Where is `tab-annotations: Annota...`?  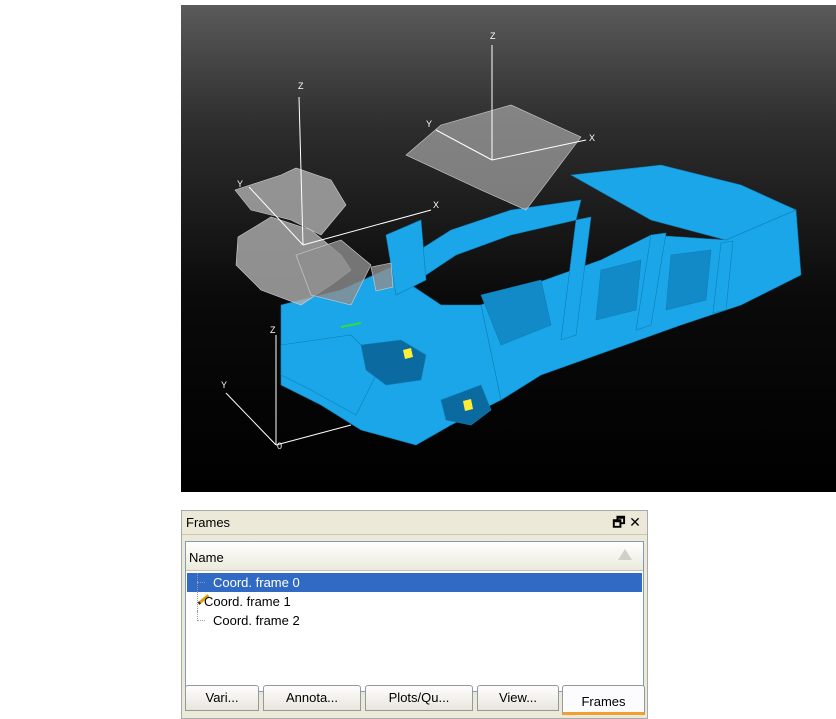
tab-annotations: Annota... is located at coordinates (312, 698).